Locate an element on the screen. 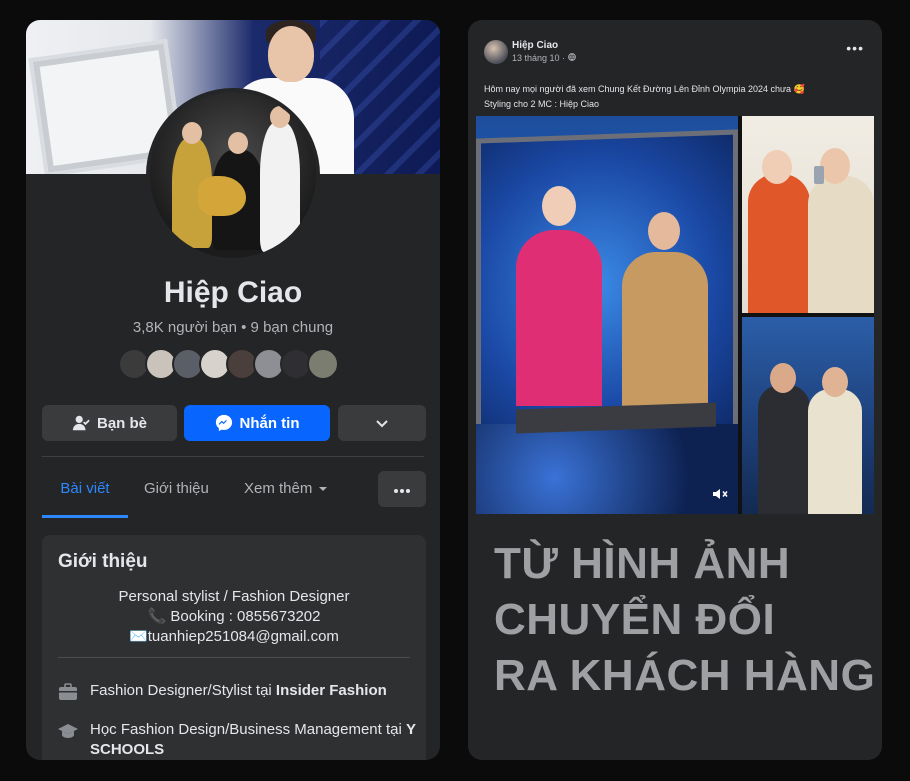  message-button-label: Nhắn tin is located at coordinates (269, 423).